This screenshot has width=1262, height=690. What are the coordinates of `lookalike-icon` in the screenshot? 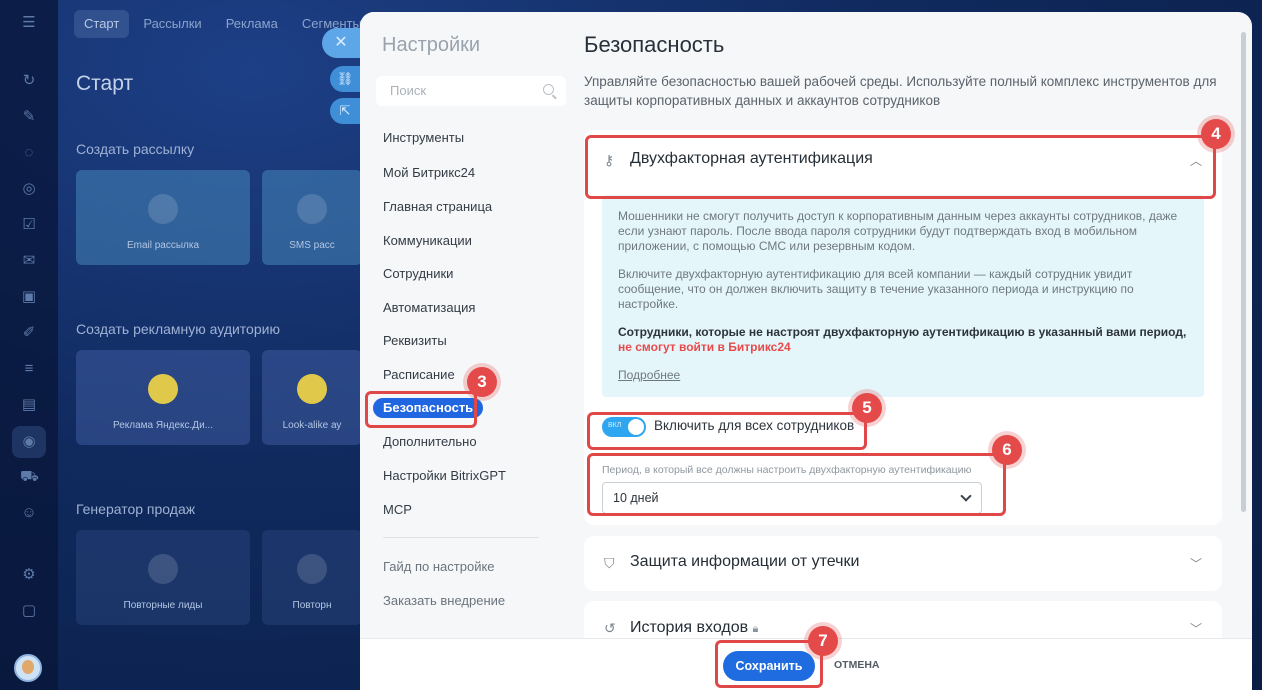 It's located at (312, 389).